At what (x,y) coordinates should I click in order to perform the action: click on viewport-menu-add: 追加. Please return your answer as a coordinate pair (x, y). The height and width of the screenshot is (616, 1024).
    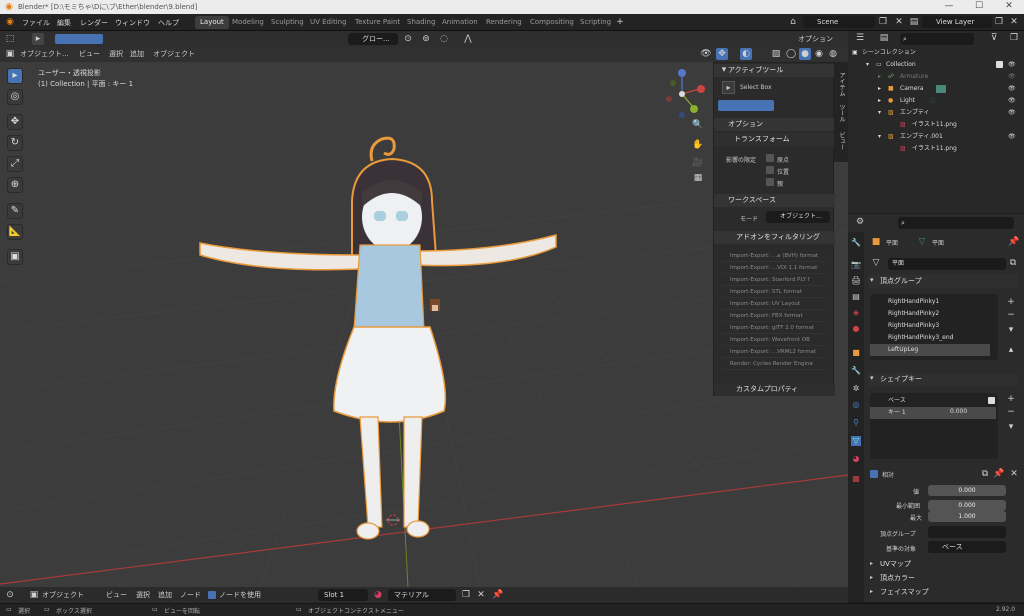
    Looking at the image, I should click on (137, 54).